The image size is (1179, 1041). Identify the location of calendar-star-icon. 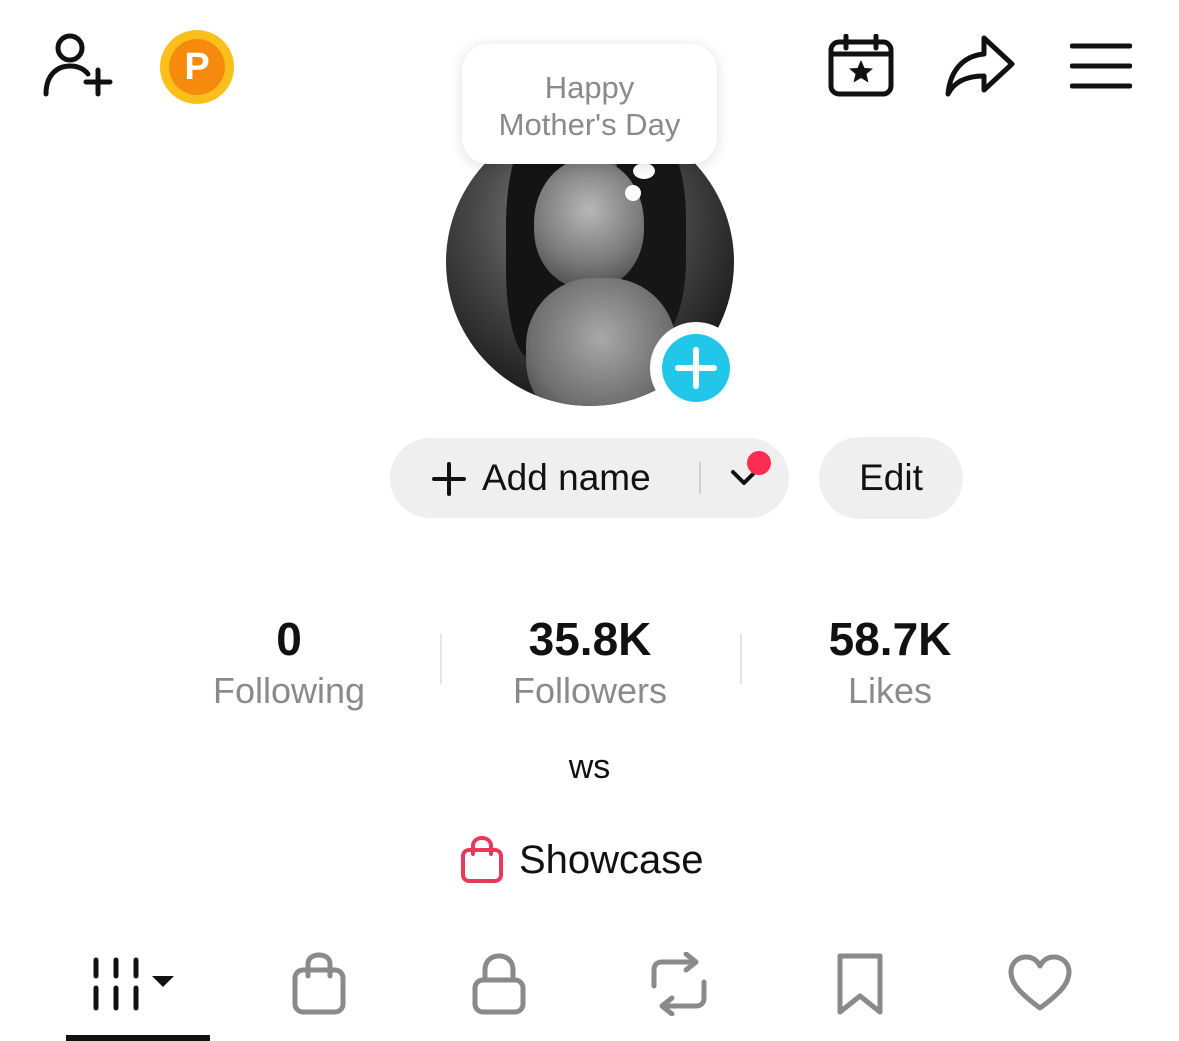
(861, 66).